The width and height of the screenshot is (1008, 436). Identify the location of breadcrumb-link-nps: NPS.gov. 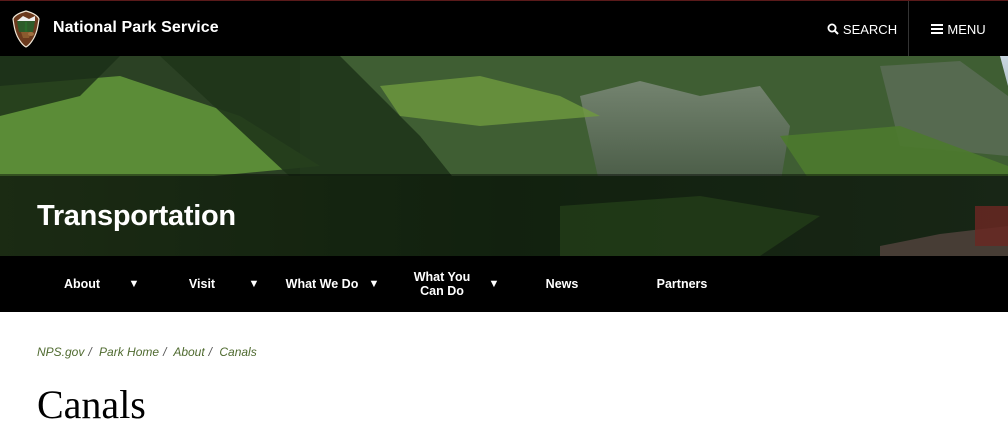
(60, 352).